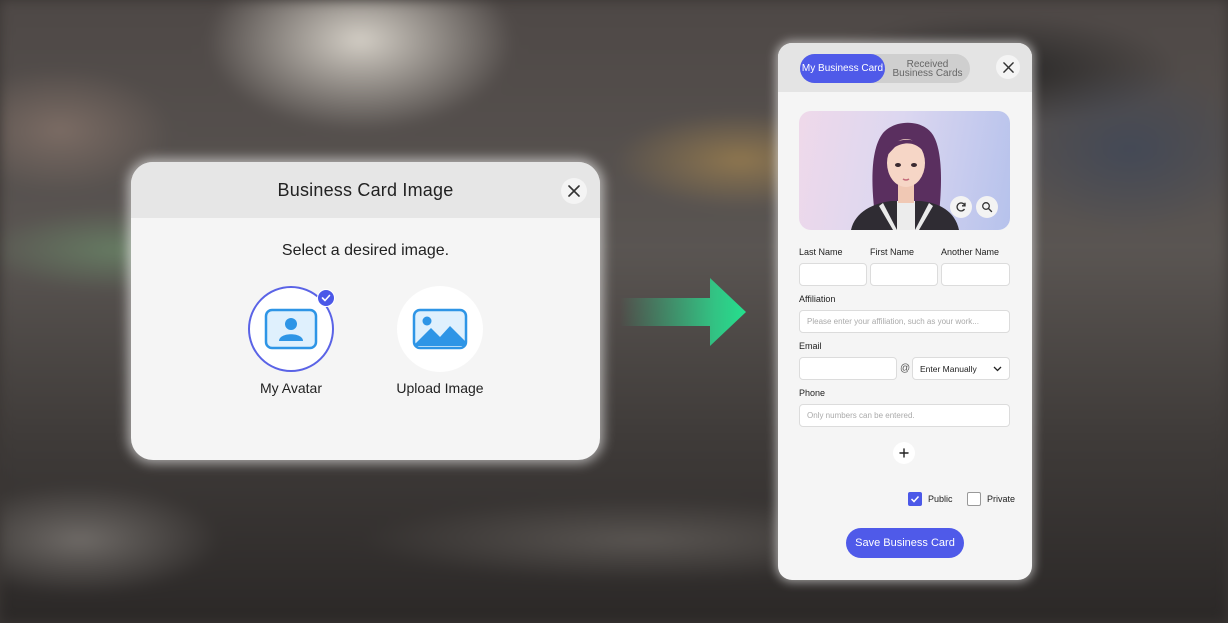  Describe the element at coordinates (905, 543) in the screenshot. I see `save-business-card-button: Save Business Card` at that location.